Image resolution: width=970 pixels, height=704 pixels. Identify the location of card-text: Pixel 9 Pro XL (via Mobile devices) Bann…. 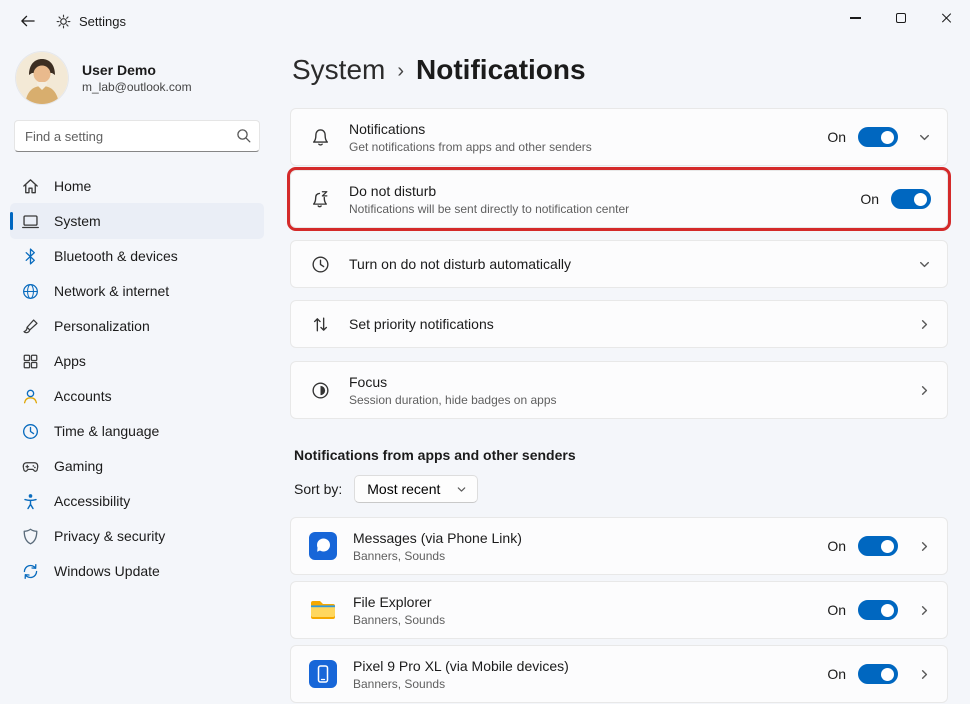
(590, 674).